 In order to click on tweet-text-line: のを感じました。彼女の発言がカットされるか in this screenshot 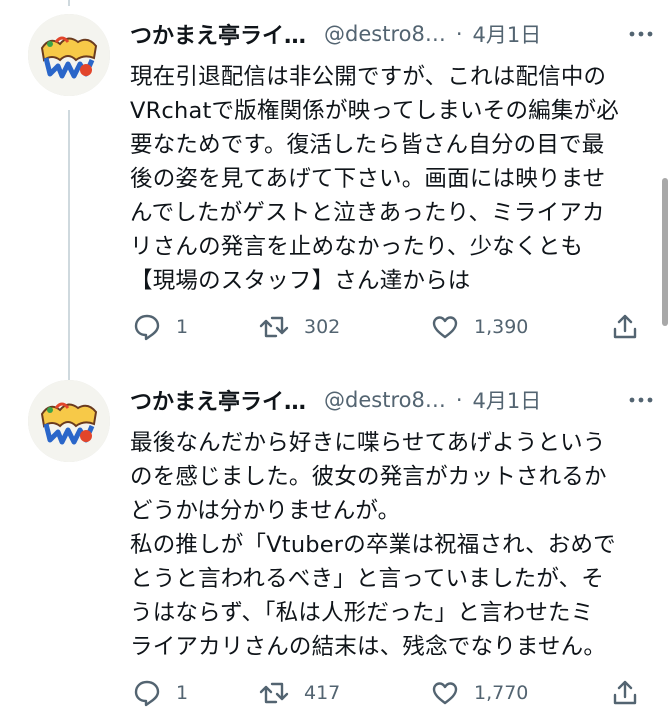, I will do `click(368, 477)`.